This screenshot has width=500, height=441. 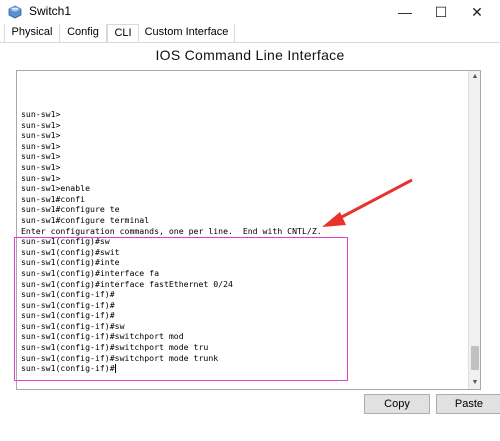 I want to click on tab-custom-interface: Custom Interface, so click(x=187, y=33).